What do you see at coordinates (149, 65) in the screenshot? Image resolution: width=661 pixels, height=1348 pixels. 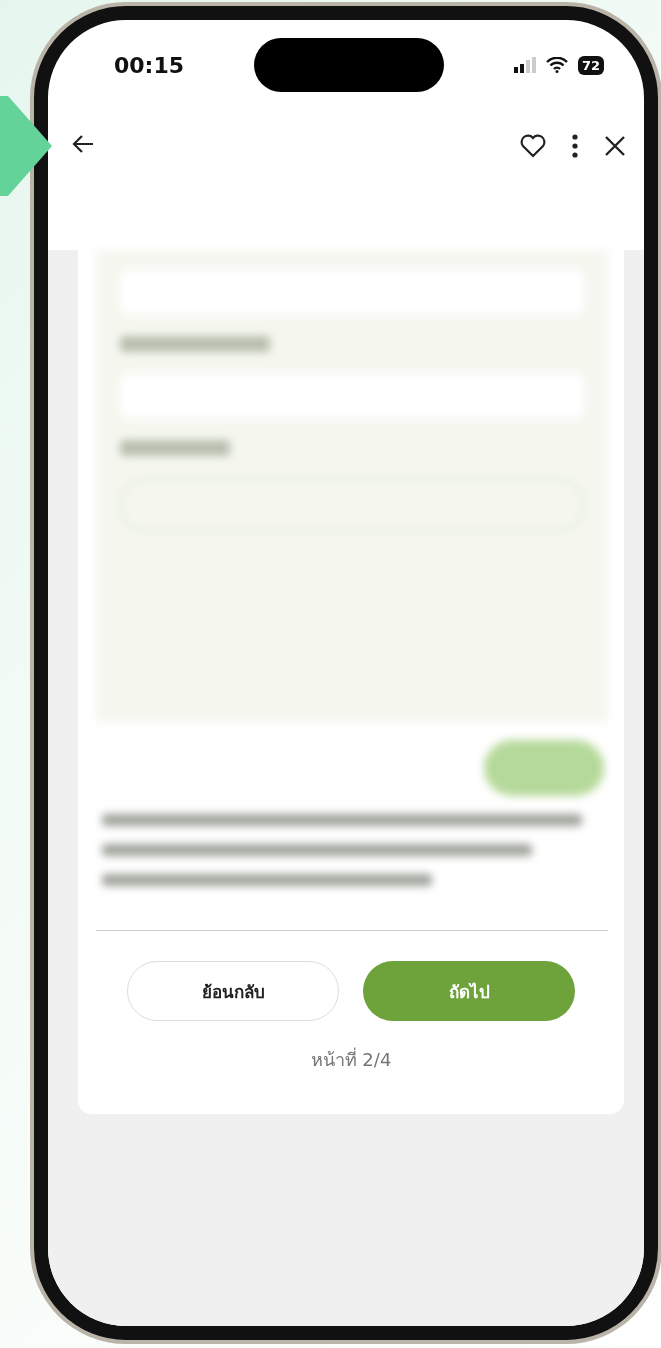 I see `status-time: 00:15` at bounding box center [149, 65].